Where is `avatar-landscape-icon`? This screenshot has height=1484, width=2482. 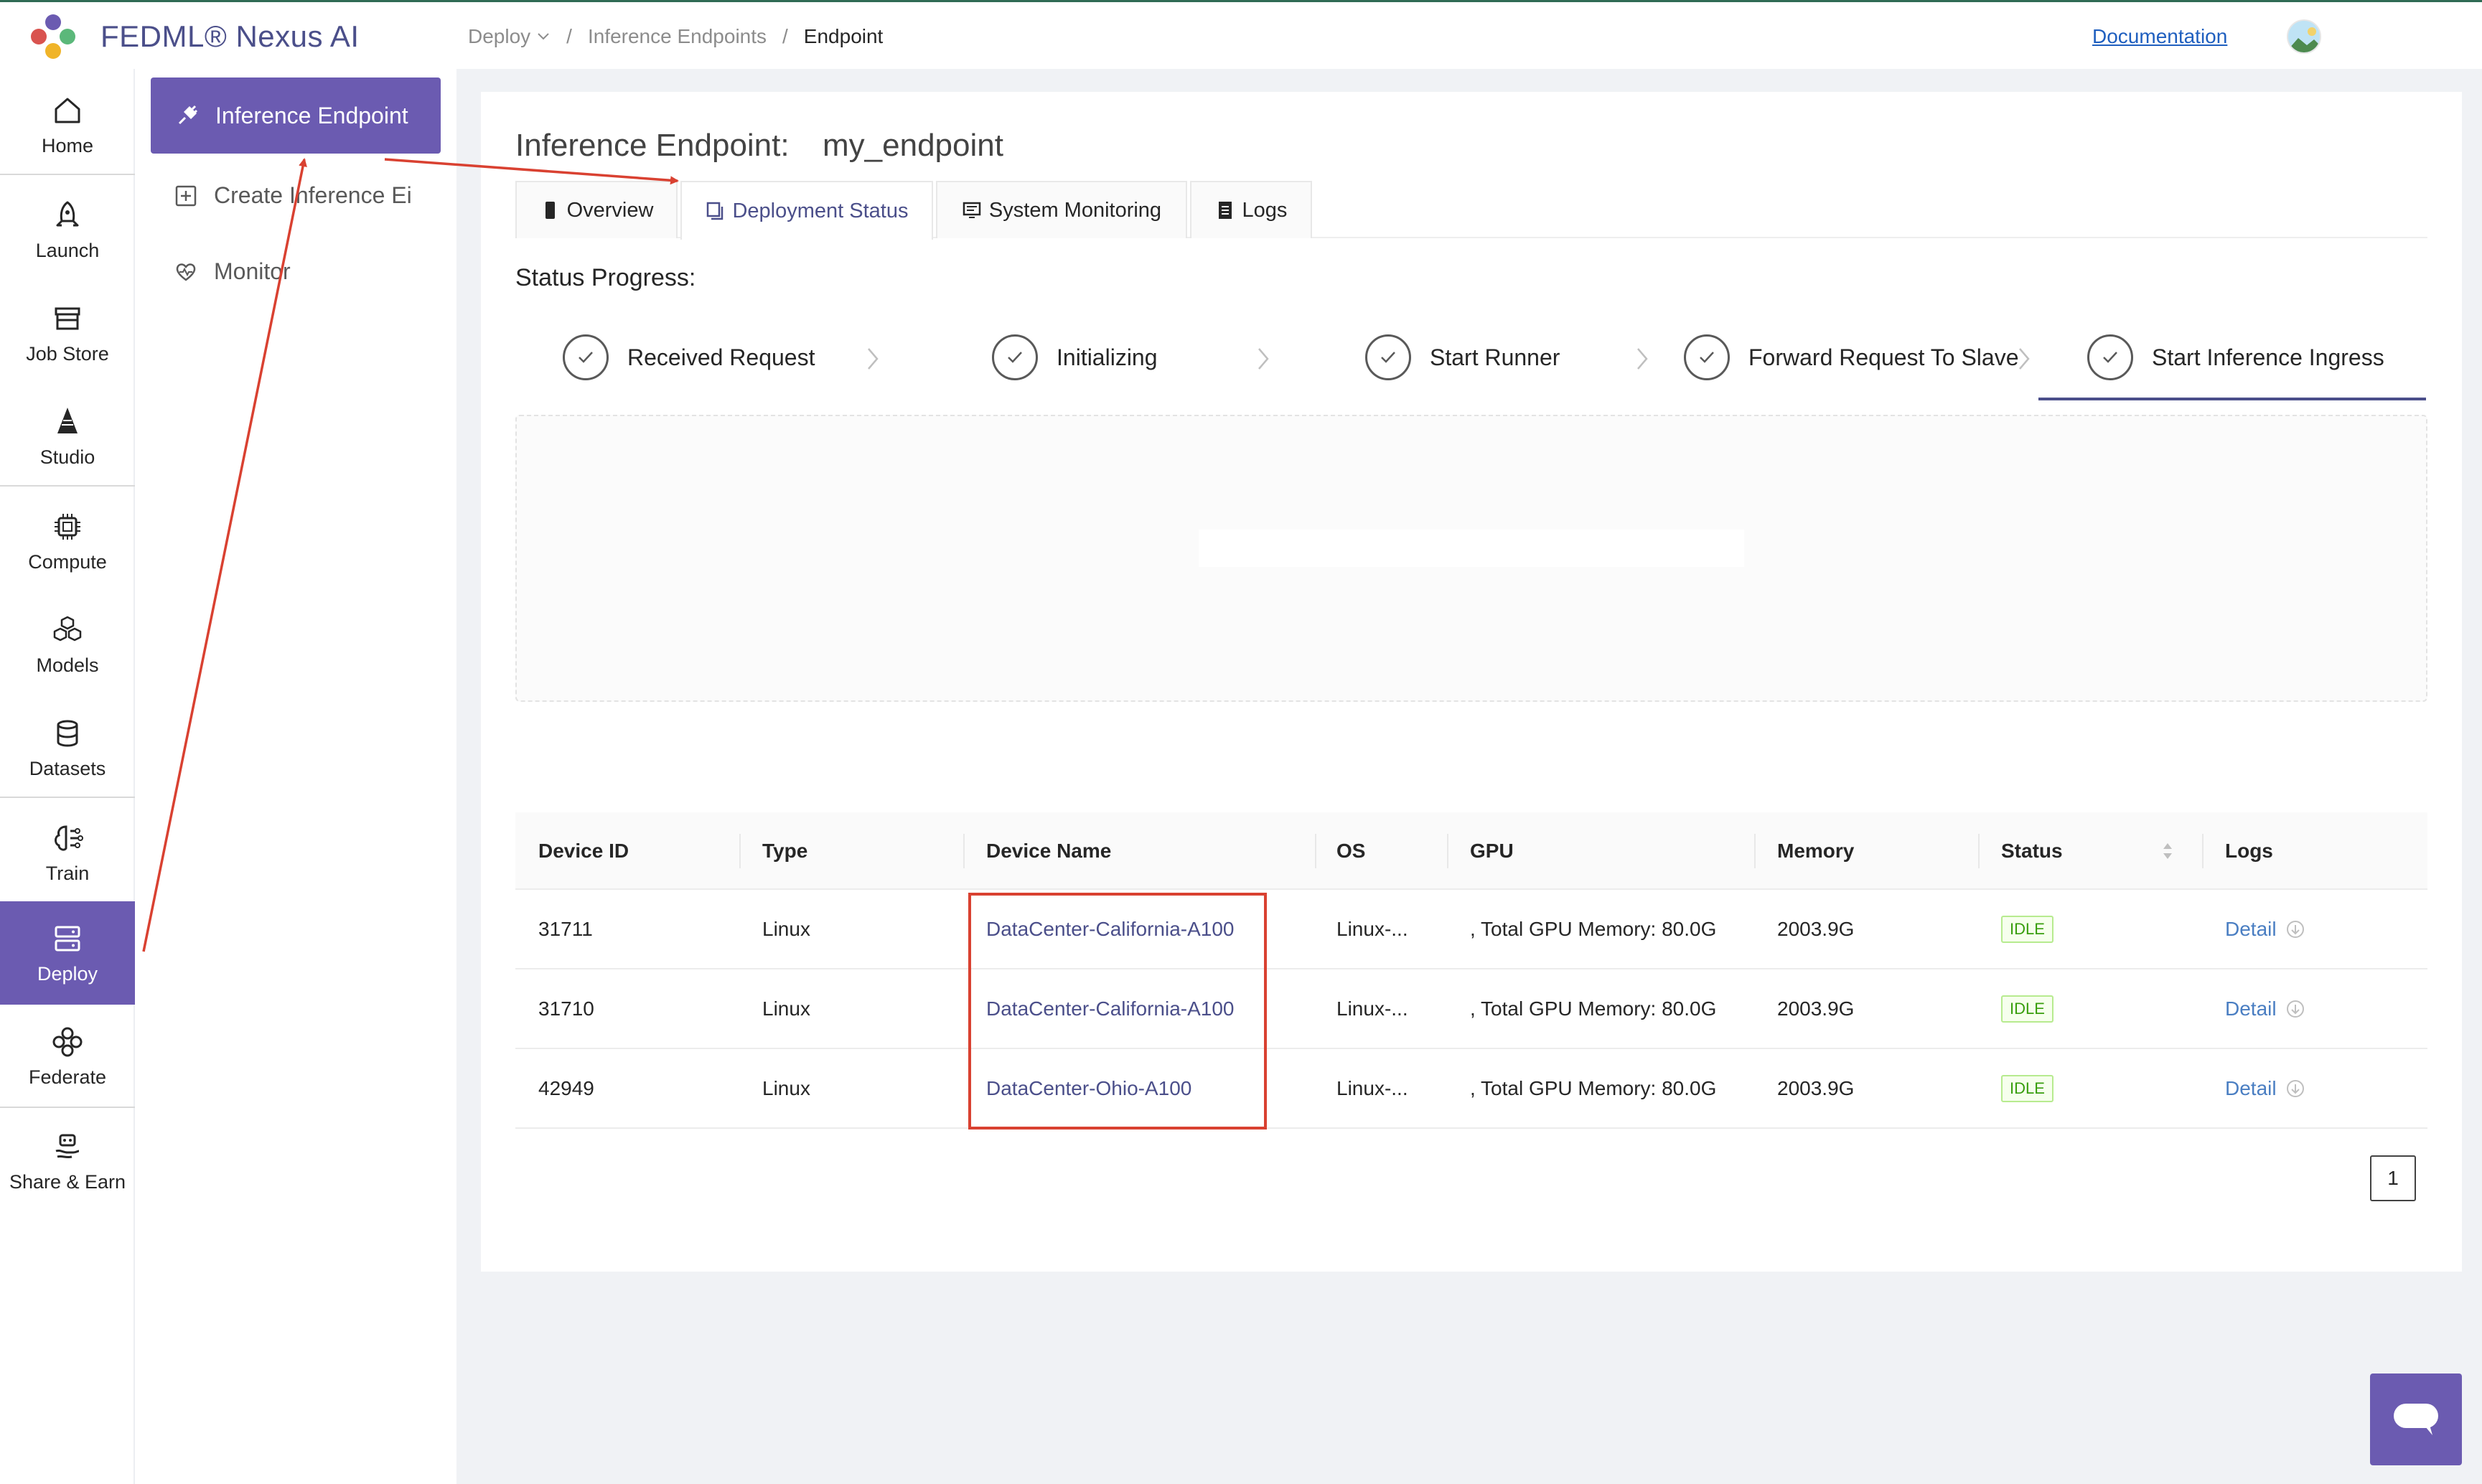
avatar-landscape-icon is located at coordinates (2304, 36).